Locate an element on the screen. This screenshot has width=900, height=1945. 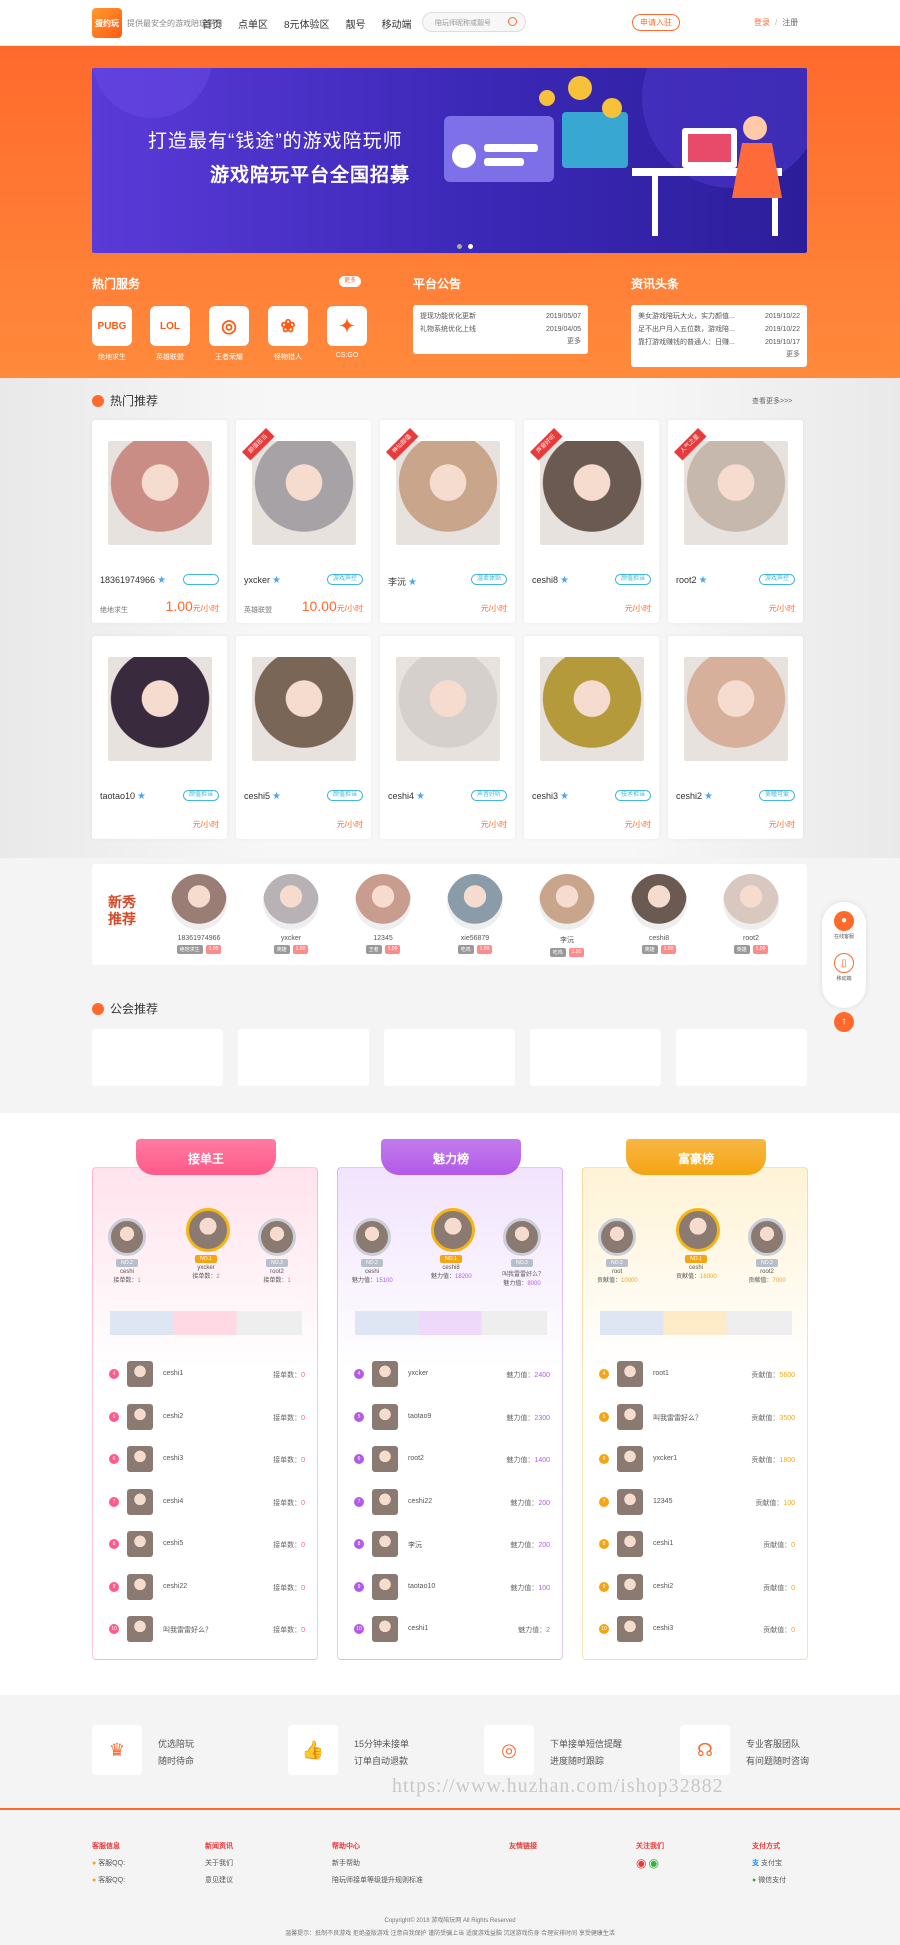
rank-row: 6 yxcker1 贡献值：1800 is located at coordinates (697, 1459).